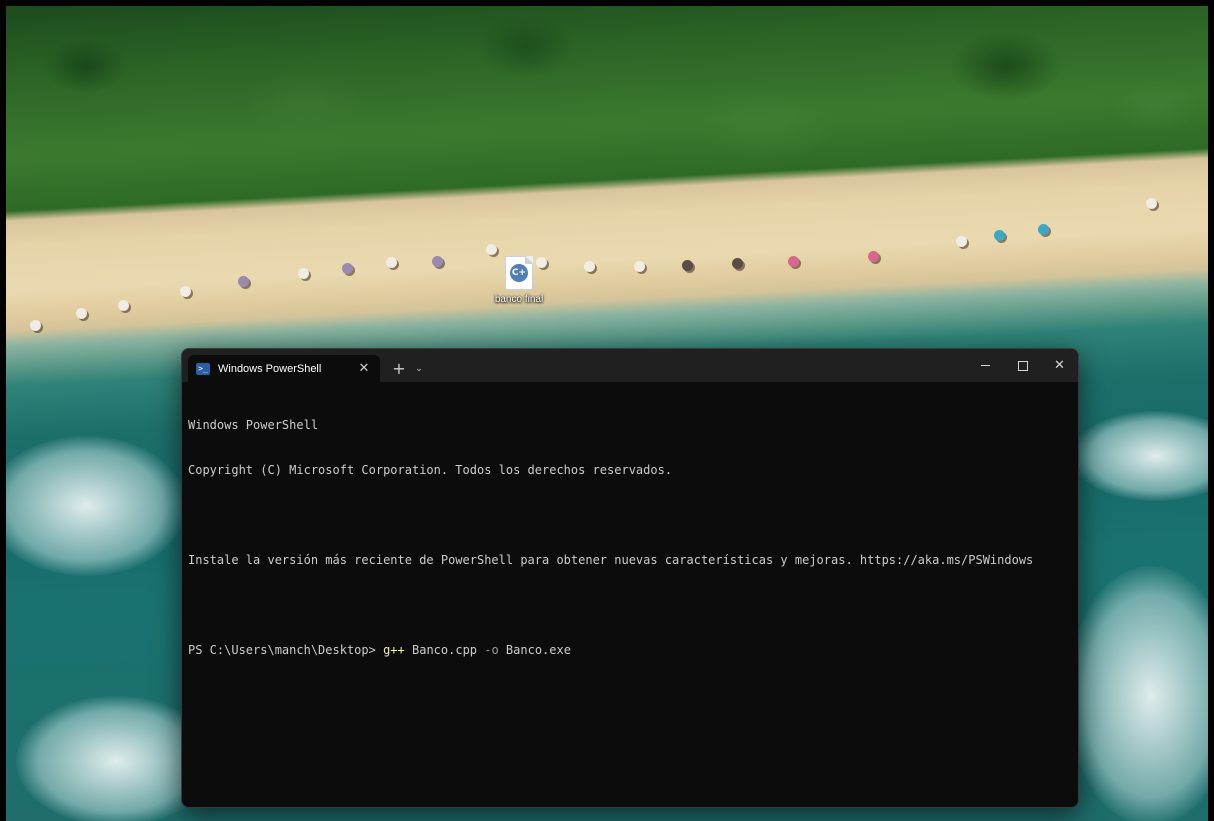  What do you see at coordinates (534, 650) in the screenshot?
I see `command-tail: Banco.exe` at bounding box center [534, 650].